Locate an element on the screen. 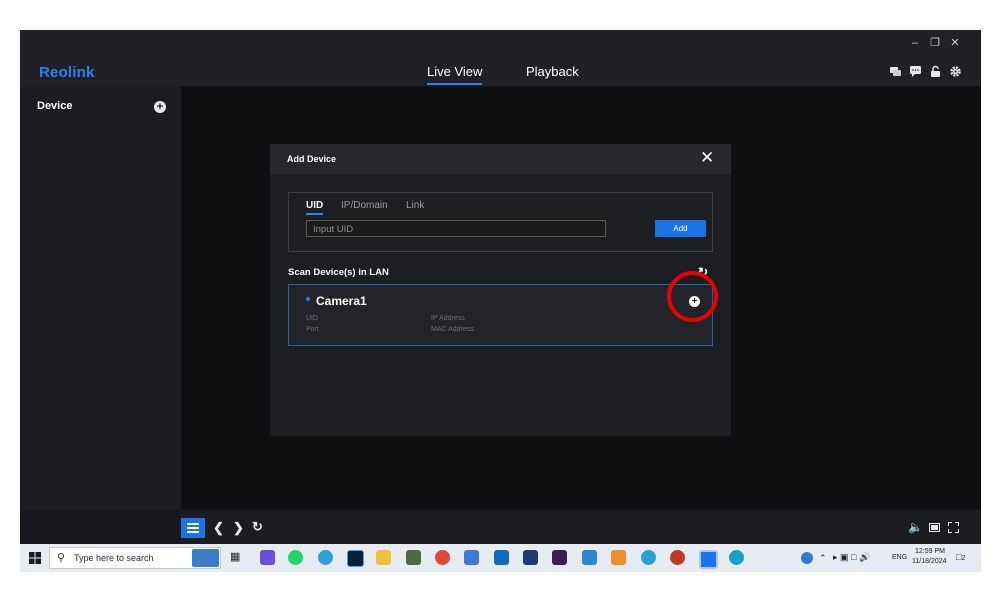 The width and height of the screenshot is (1000, 600). telegram-icon is located at coordinates (325, 557).